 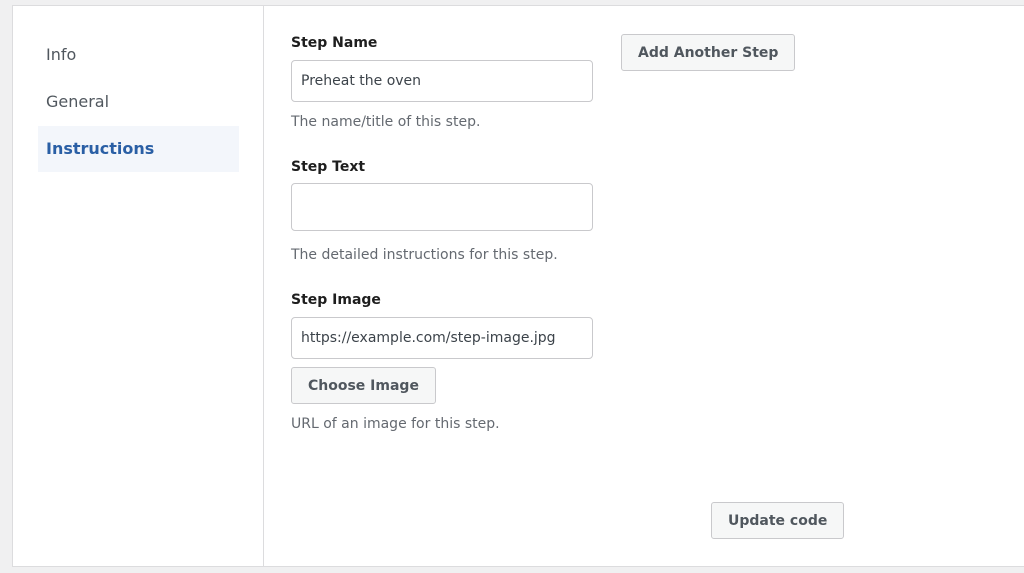 I want to click on sidebar-item-general: General, so click(x=138, y=102).